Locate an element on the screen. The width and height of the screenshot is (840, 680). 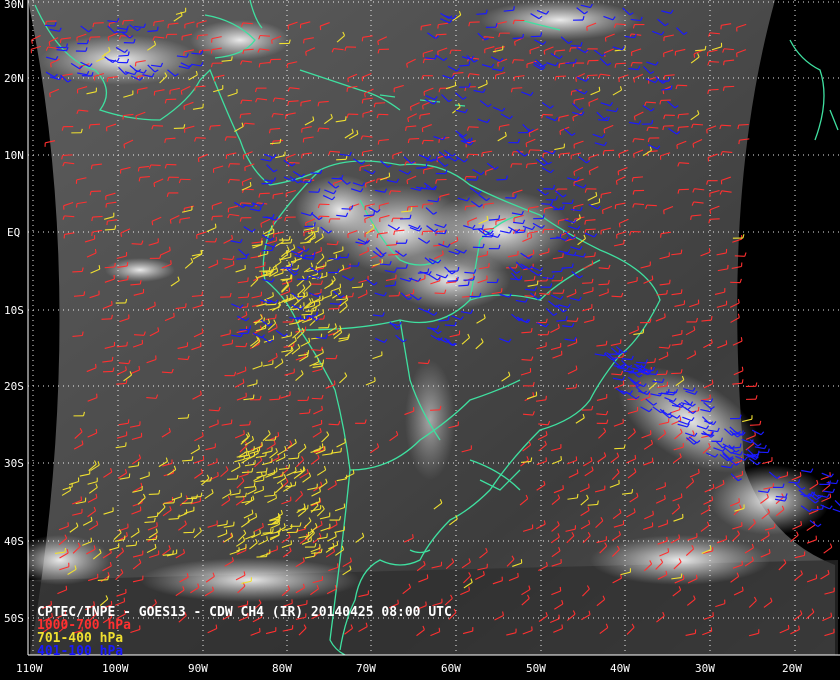
lat-label: 20S is located at coordinates (14, 386).